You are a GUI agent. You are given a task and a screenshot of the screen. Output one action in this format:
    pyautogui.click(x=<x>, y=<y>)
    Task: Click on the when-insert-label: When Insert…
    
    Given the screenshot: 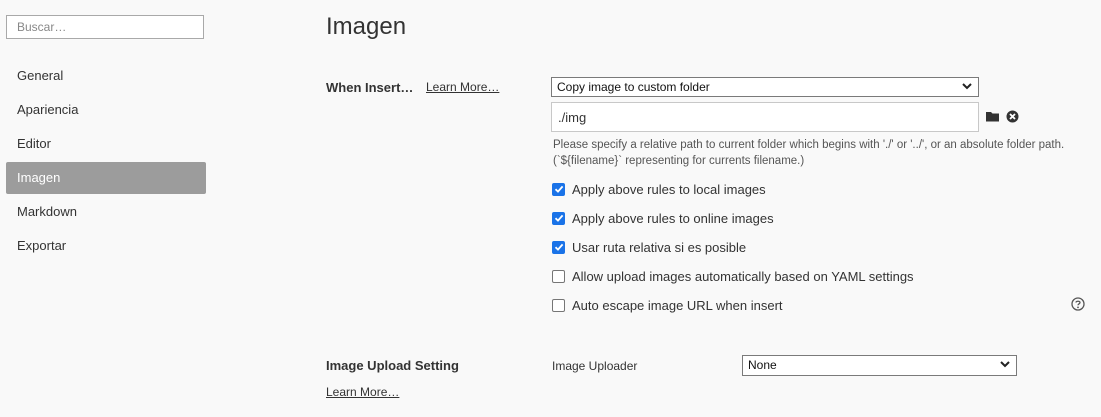 What is the action you would take?
    pyautogui.click(x=370, y=87)
    